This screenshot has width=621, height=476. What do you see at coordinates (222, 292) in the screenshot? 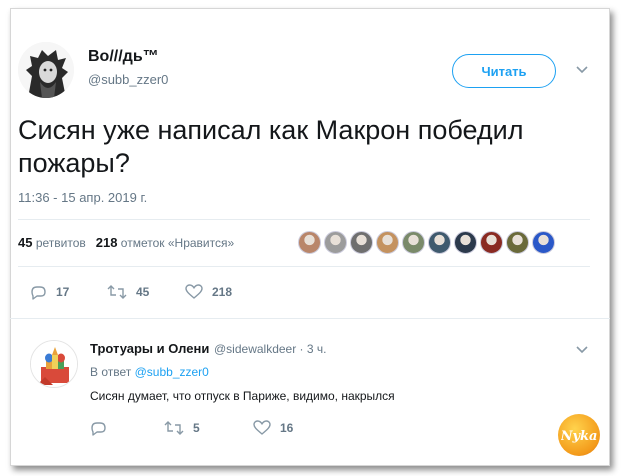
I see `like-count: 218` at bounding box center [222, 292].